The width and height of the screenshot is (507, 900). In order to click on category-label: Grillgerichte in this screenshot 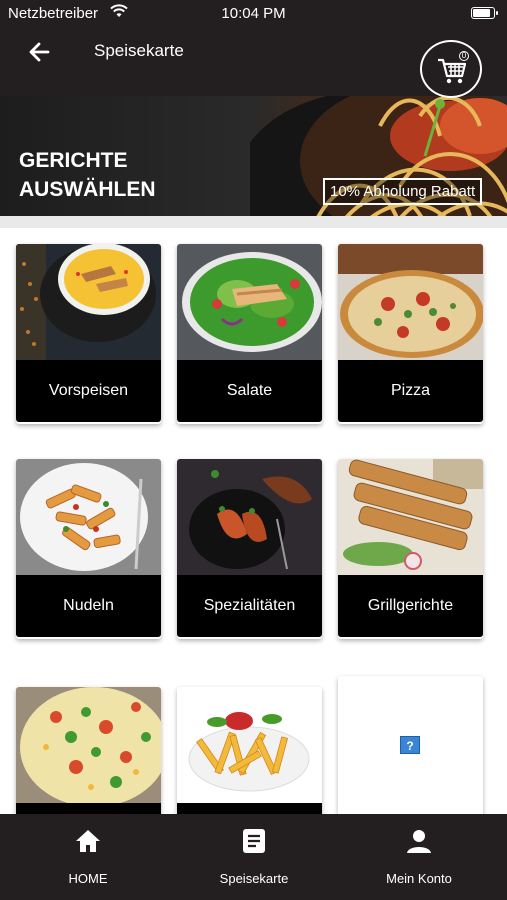, I will do `click(410, 606)`.